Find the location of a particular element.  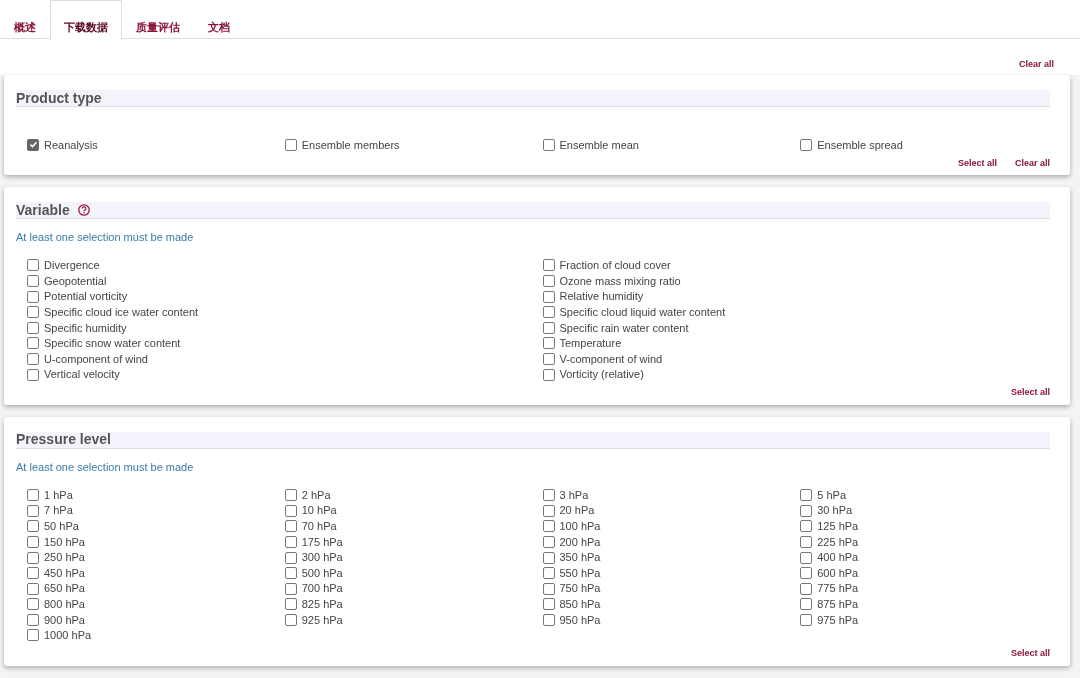

option-label: 3 hPa is located at coordinates (574, 495).